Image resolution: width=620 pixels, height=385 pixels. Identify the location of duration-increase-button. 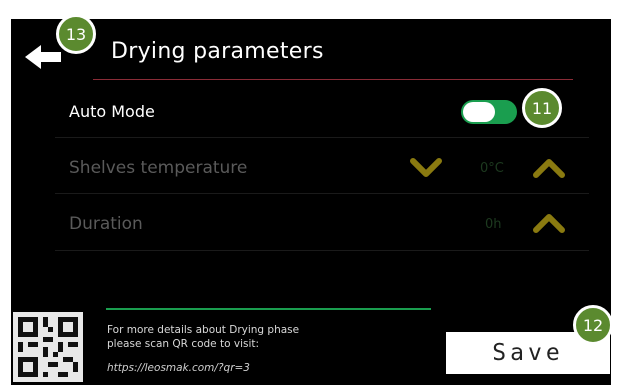
(549, 223).